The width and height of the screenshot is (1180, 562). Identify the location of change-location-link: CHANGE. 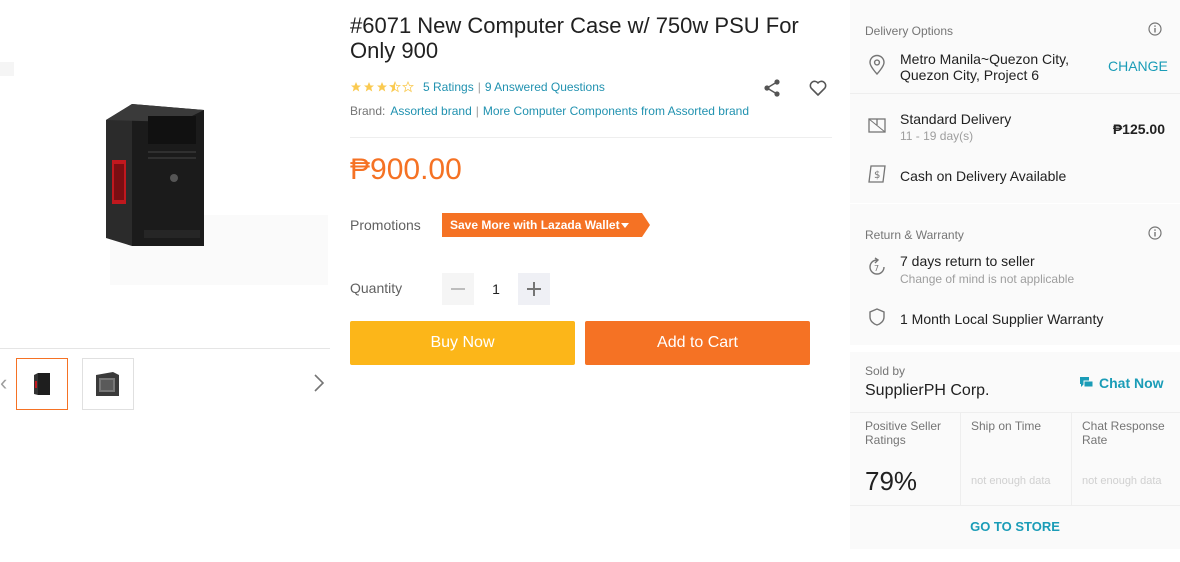
(1138, 66).